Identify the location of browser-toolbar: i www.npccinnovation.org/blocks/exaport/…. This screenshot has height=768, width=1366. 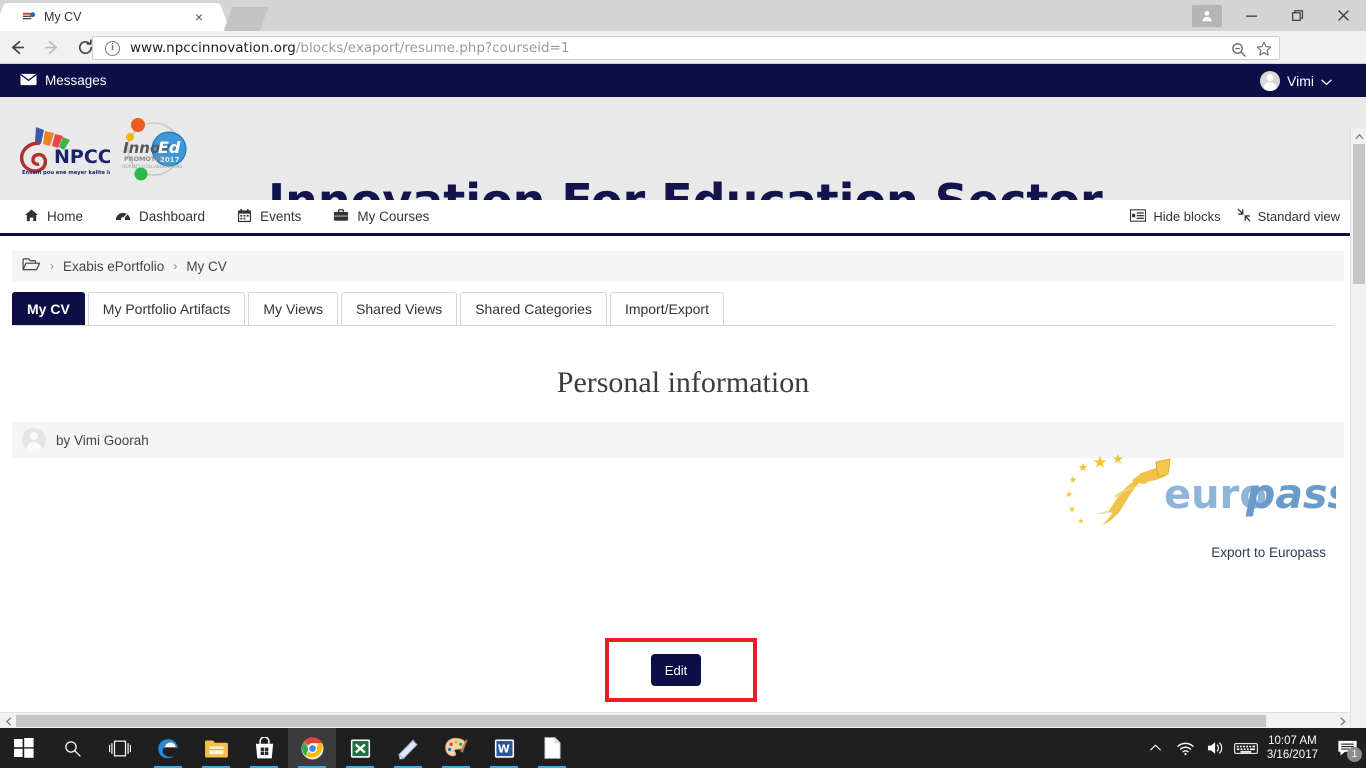
(683, 58).